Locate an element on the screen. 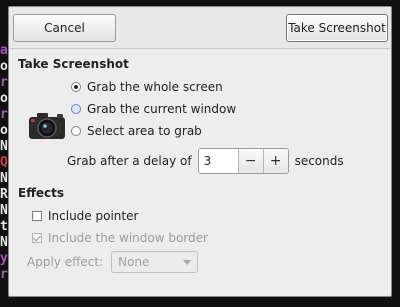 The height and width of the screenshot is (307, 400). cancel-button: Cancel is located at coordinates (64, 28).